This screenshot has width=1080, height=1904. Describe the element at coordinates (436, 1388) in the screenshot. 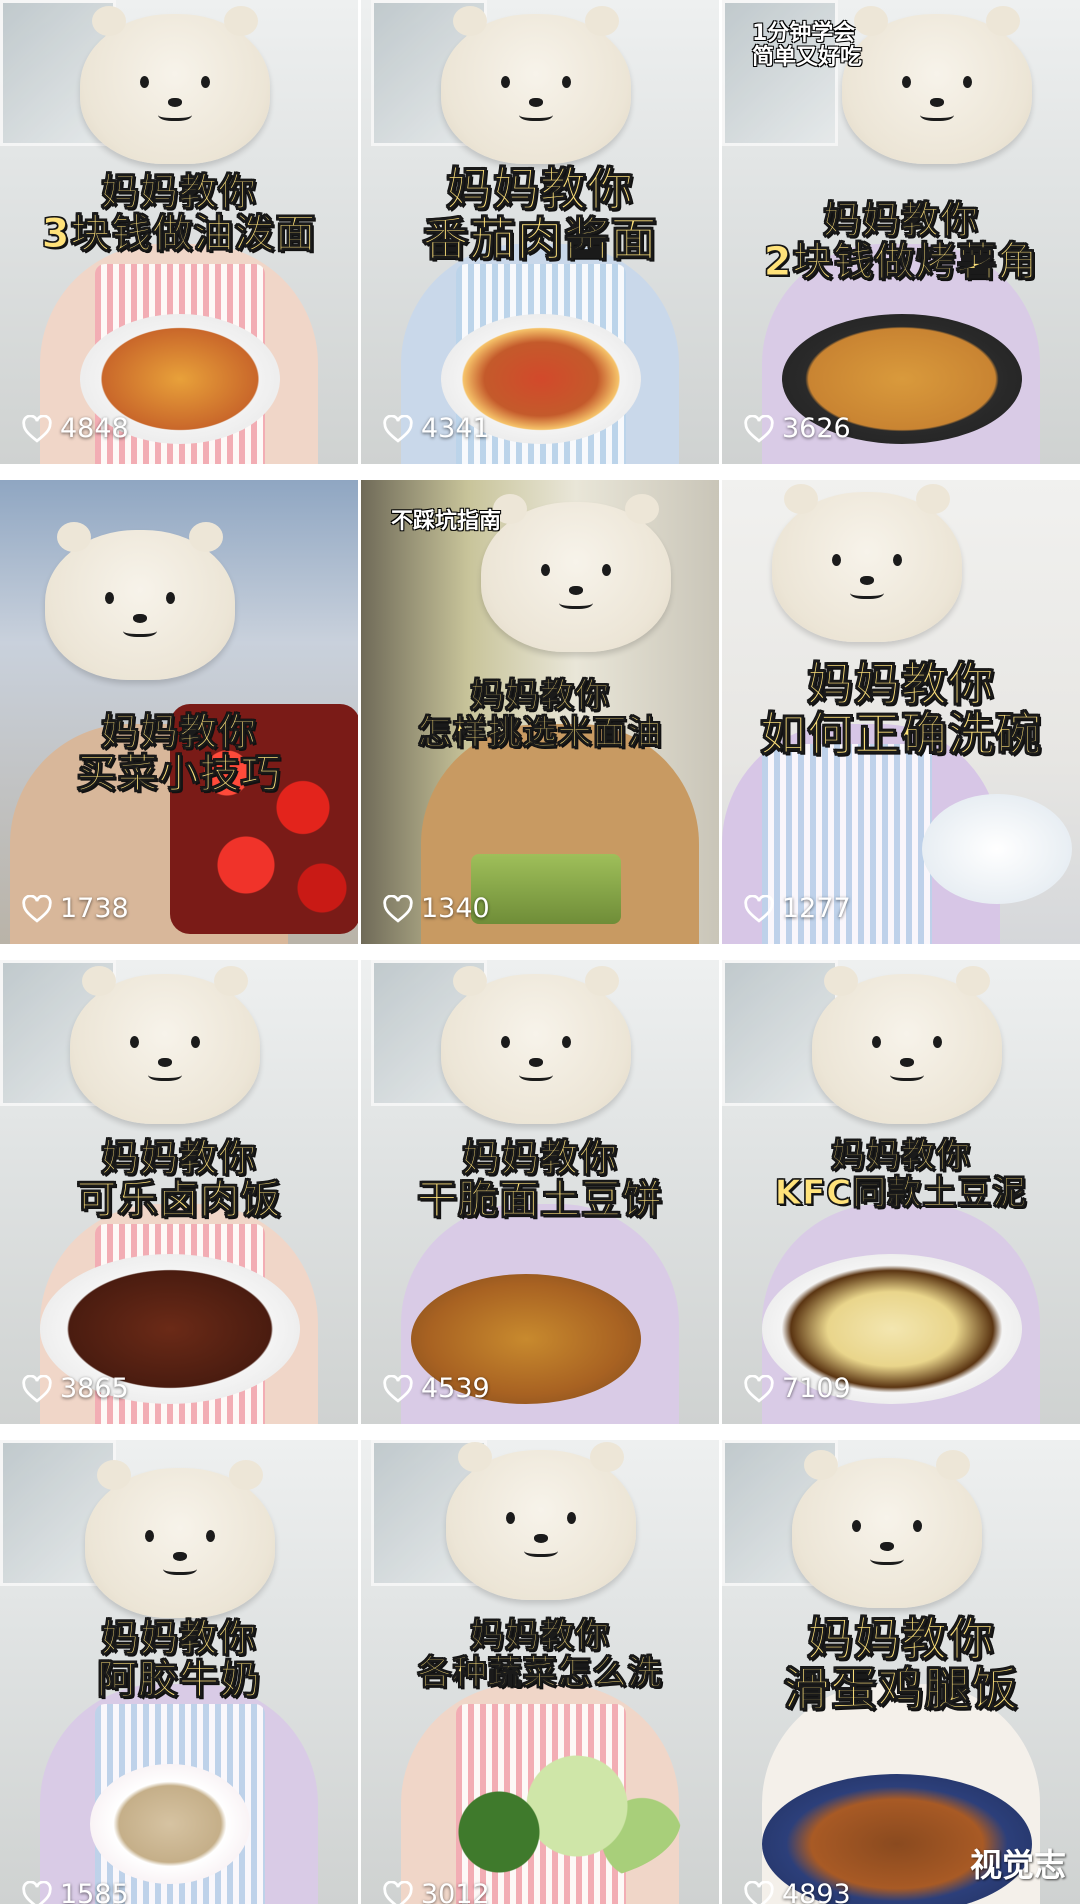

I see `like-count: 4539` at that location.